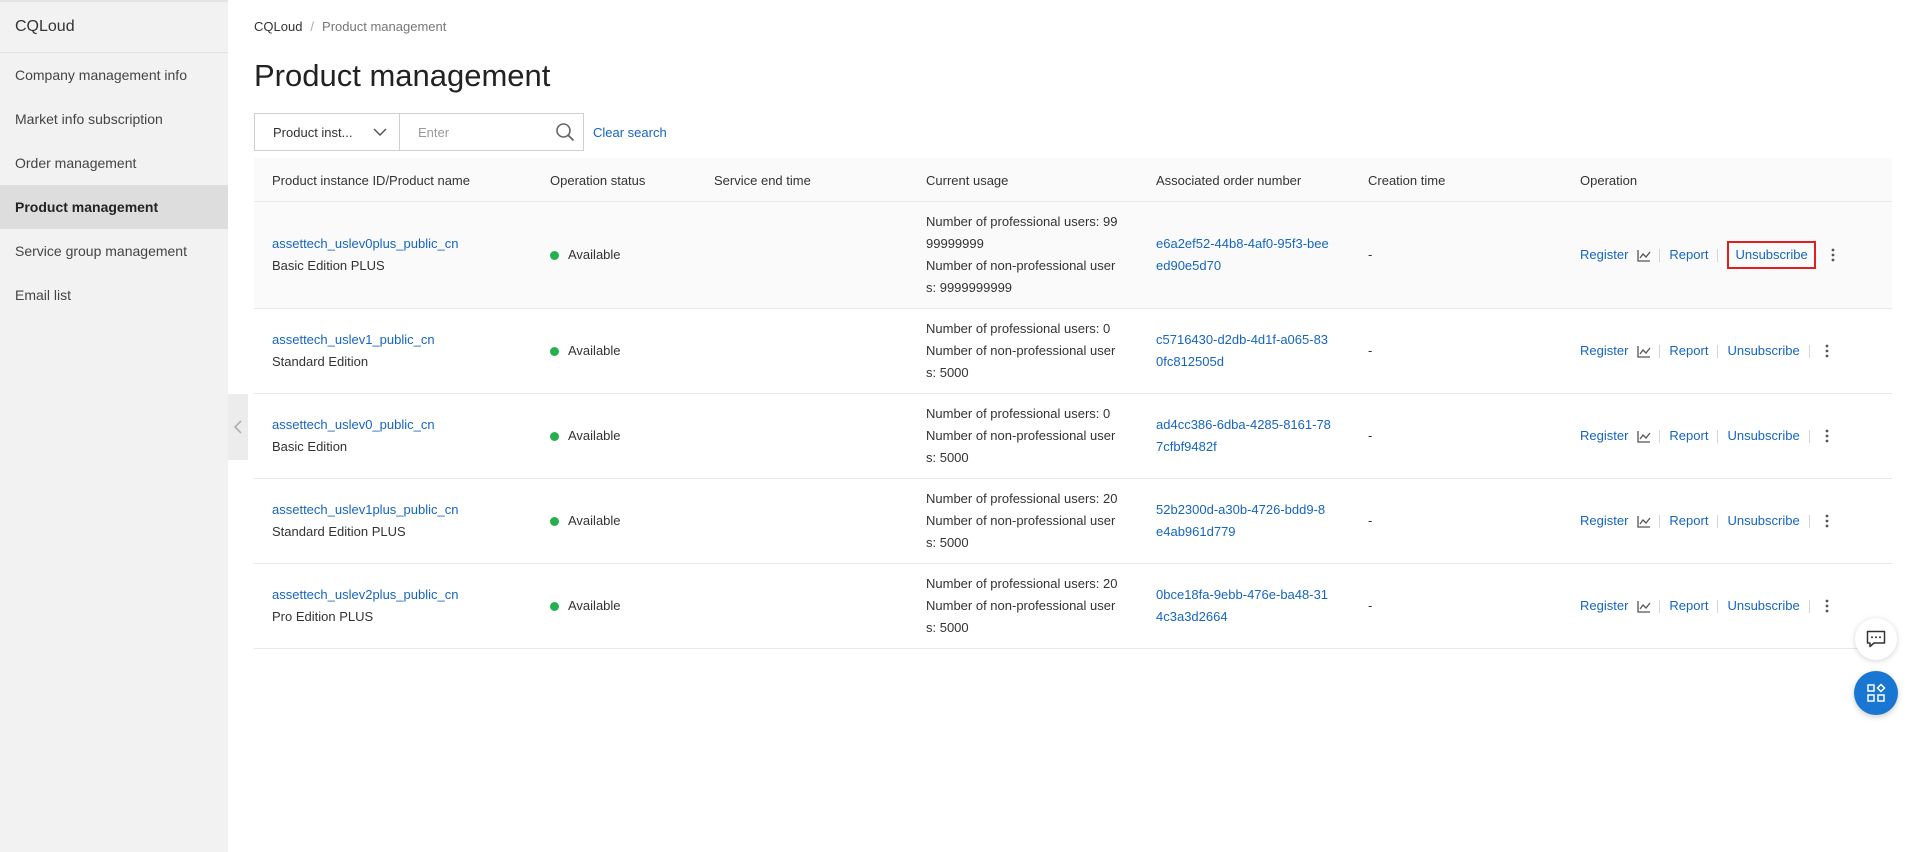  What do you see at coordinates (114, 27) in the screenshot?
I see `brand-title: CQLoud` at bounding box center [114, 27].